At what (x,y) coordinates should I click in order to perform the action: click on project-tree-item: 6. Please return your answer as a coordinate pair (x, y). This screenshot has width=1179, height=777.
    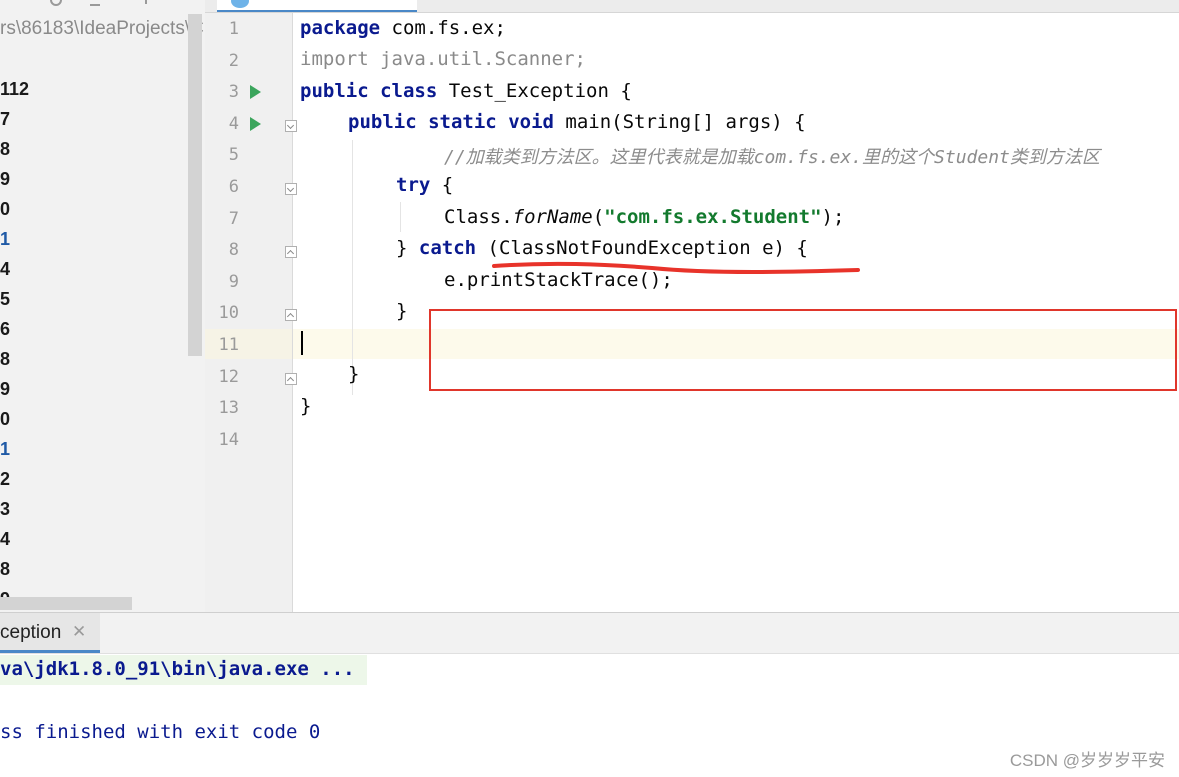
    Looking at the image, I should click on (5, 329).